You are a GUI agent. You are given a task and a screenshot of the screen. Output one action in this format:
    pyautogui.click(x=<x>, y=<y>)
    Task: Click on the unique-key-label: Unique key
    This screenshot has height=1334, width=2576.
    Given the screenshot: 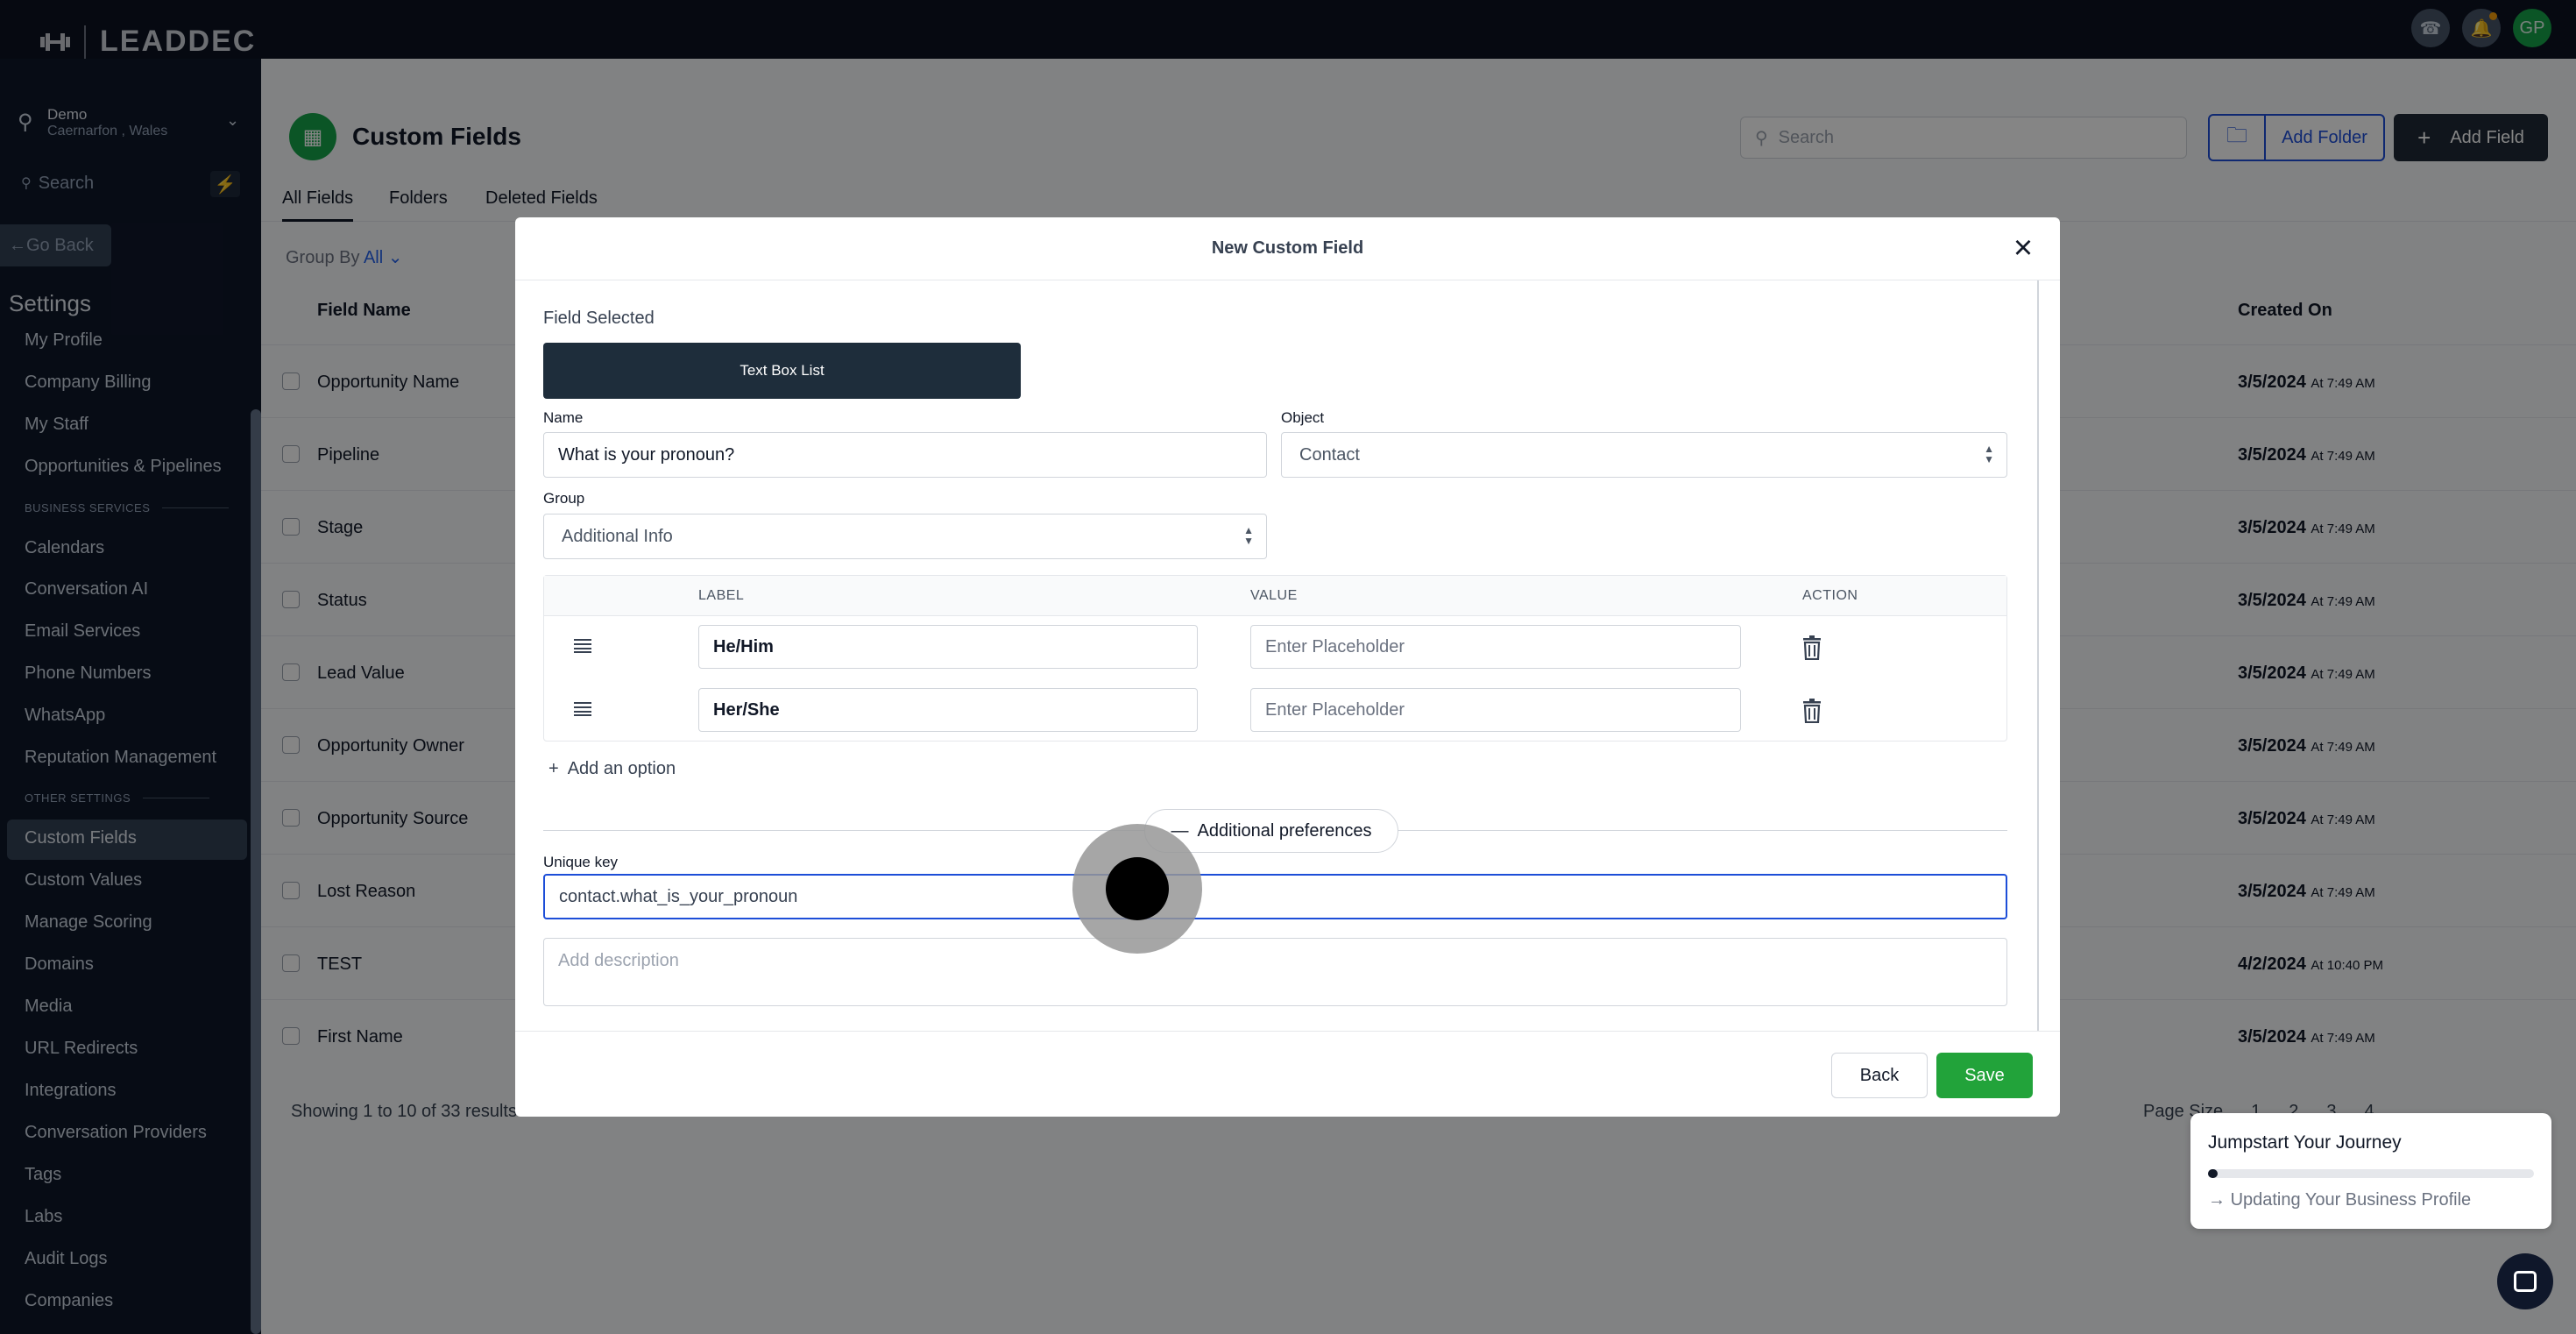 What is the action you would take?
    pyautogui.click(x=581, y=862)
    